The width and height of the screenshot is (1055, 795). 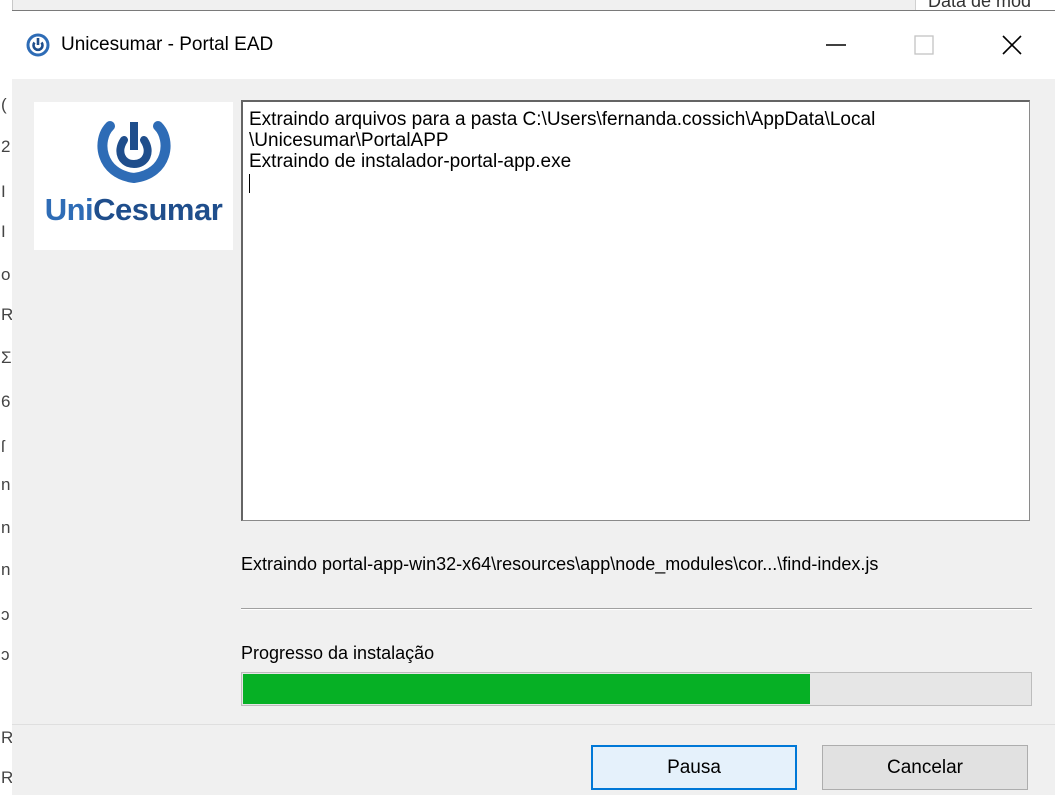 I want to click on unicesumar-app-icon, so click(x=38, y=45).